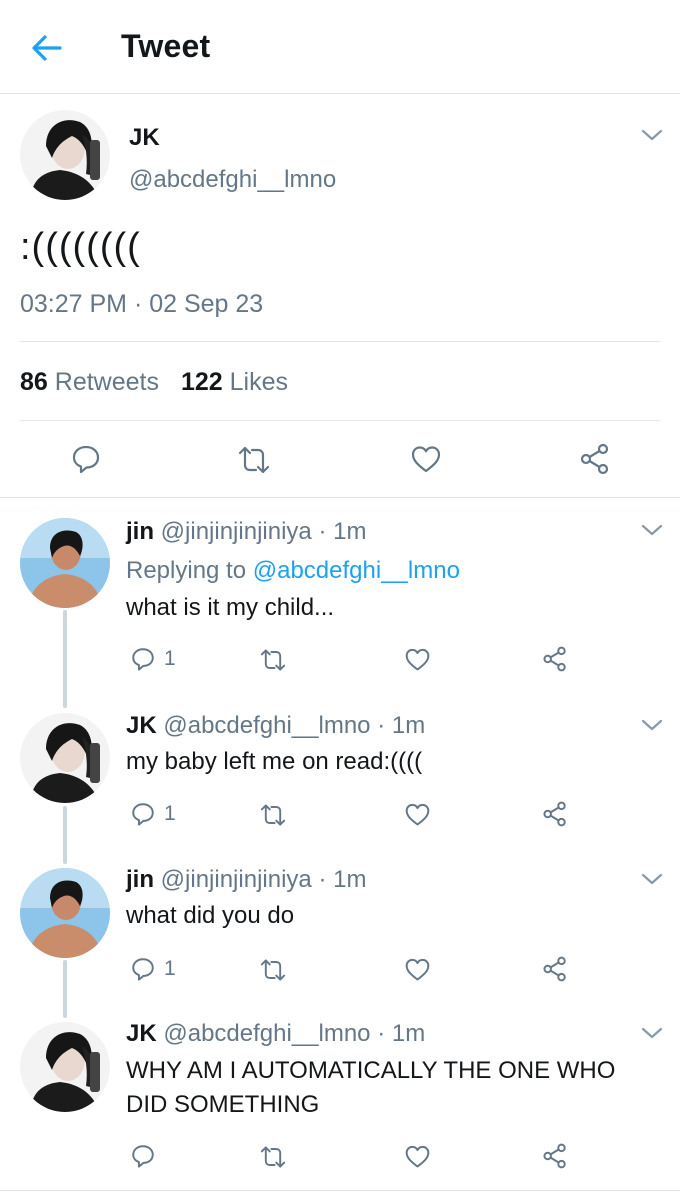 This screenshot has height=1200, width=680. Describe the element at coordinates (371, 1070) in the screenshot. I see `reply-text-line: WHY AM I AUTOMATICALLY THE ONE WHO` at that location.